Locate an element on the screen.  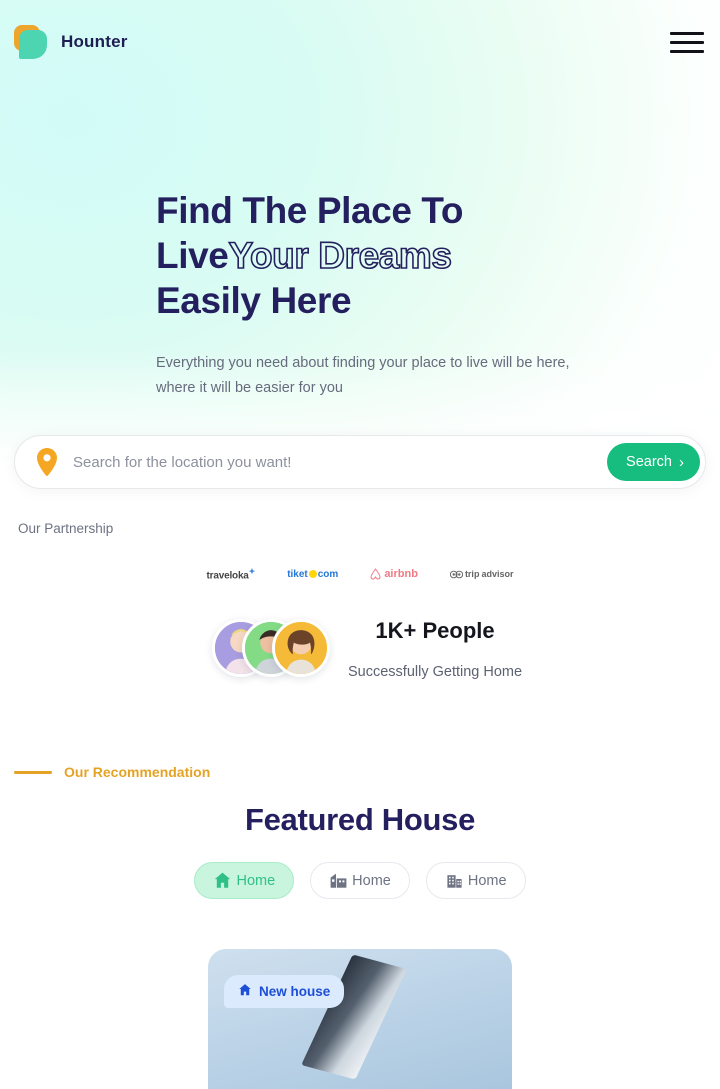
search-button: Search › is located at coordinates (653, 462).